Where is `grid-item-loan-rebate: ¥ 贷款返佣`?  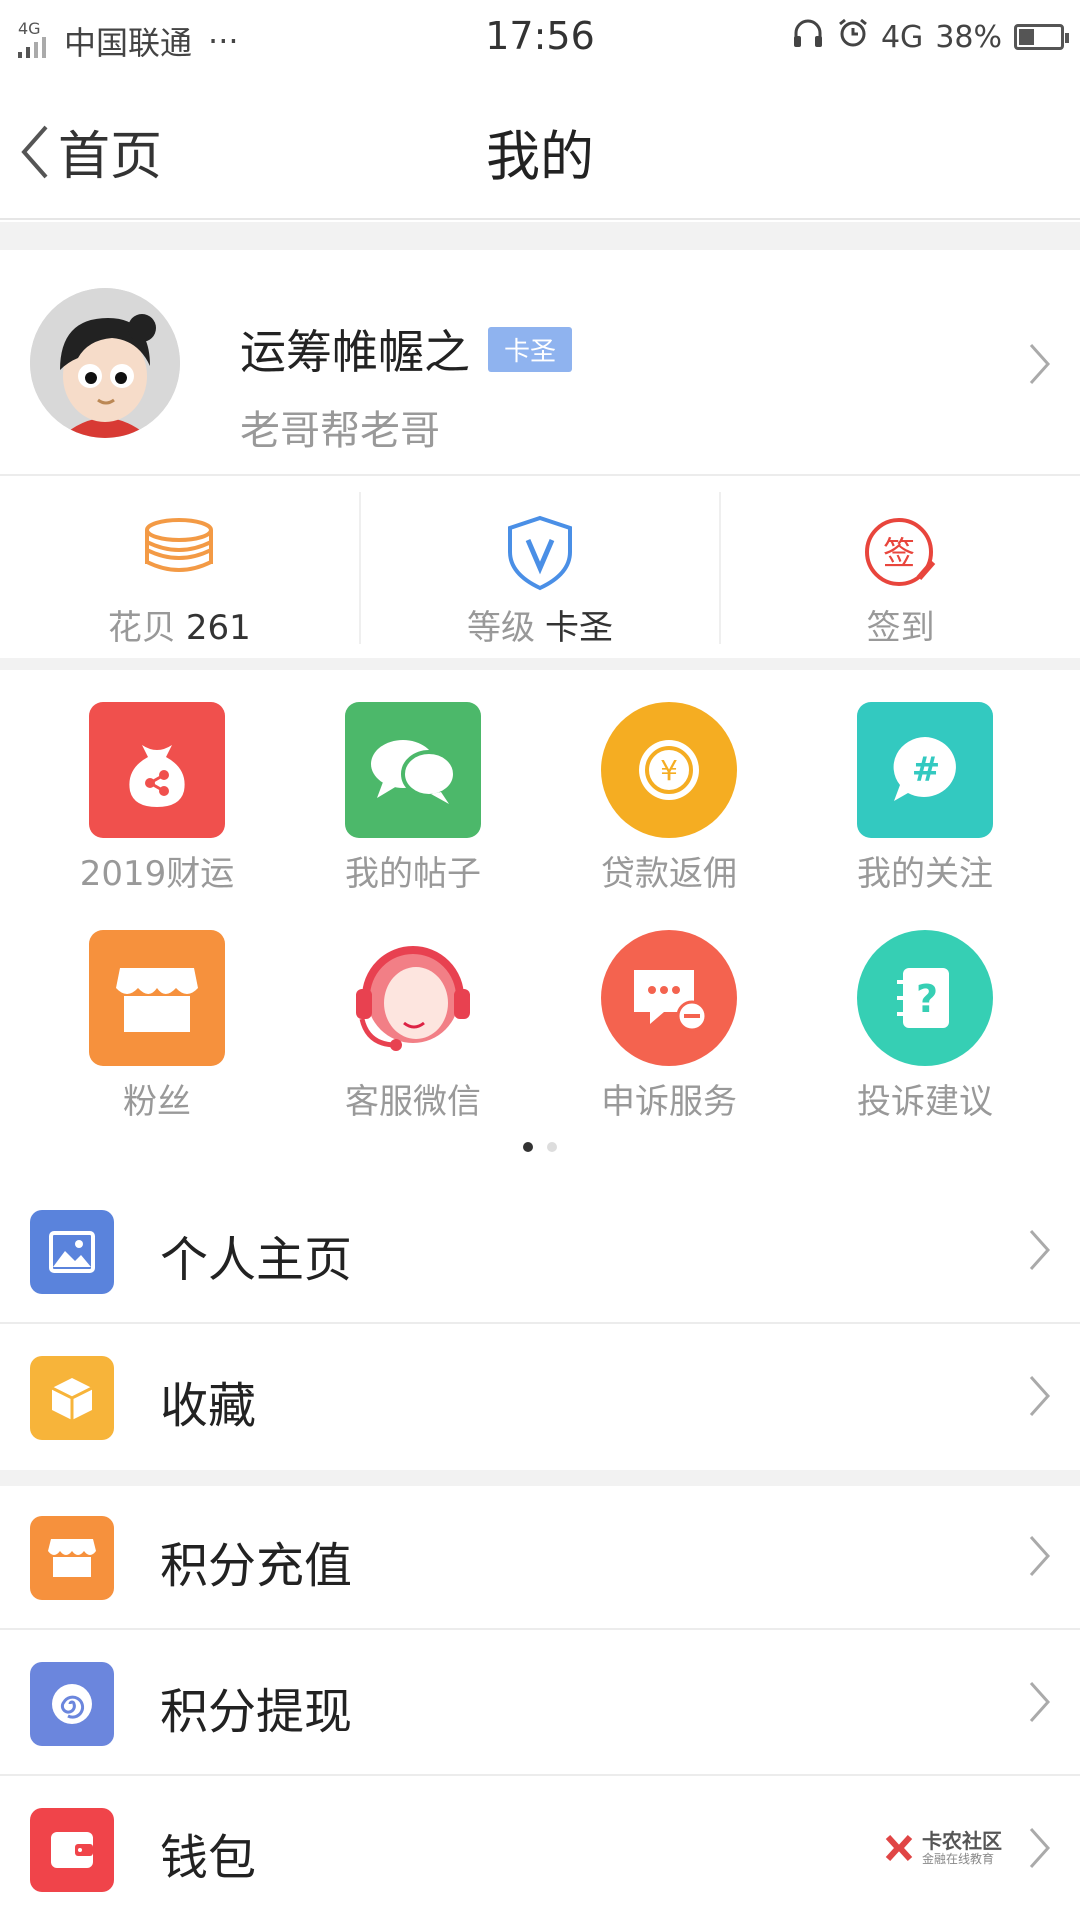
grid-item-loan-rebate: ¥ 贷款返佣 is located at coordinates (669, 798).